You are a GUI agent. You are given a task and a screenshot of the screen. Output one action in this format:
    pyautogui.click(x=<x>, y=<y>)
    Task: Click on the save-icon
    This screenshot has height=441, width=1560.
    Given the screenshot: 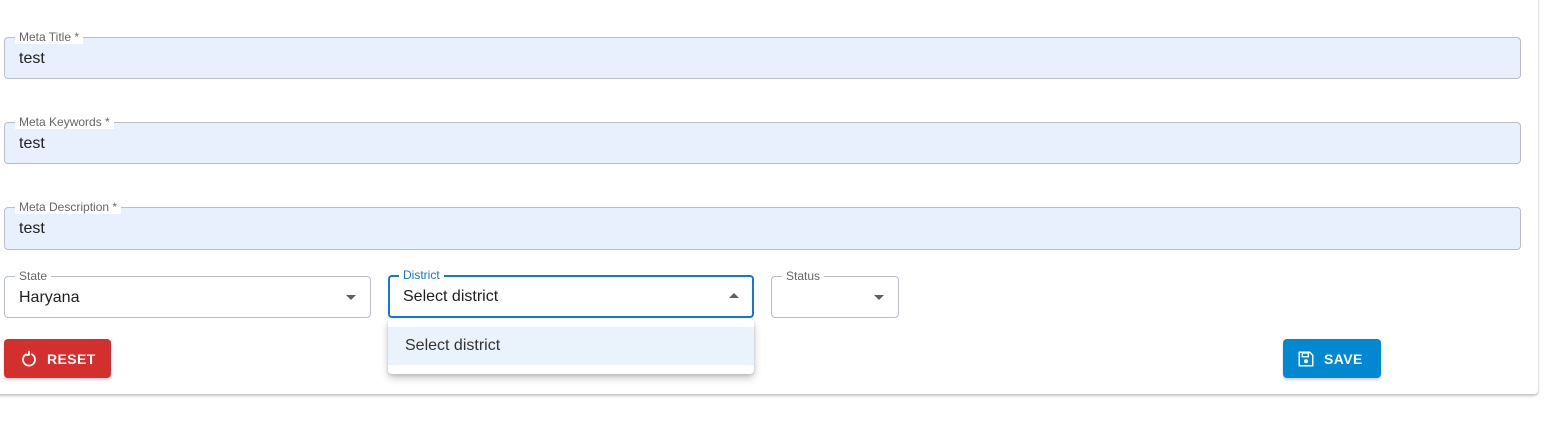 What is the action you would take?
    pyautogui.click(x=1306, y=359)
    